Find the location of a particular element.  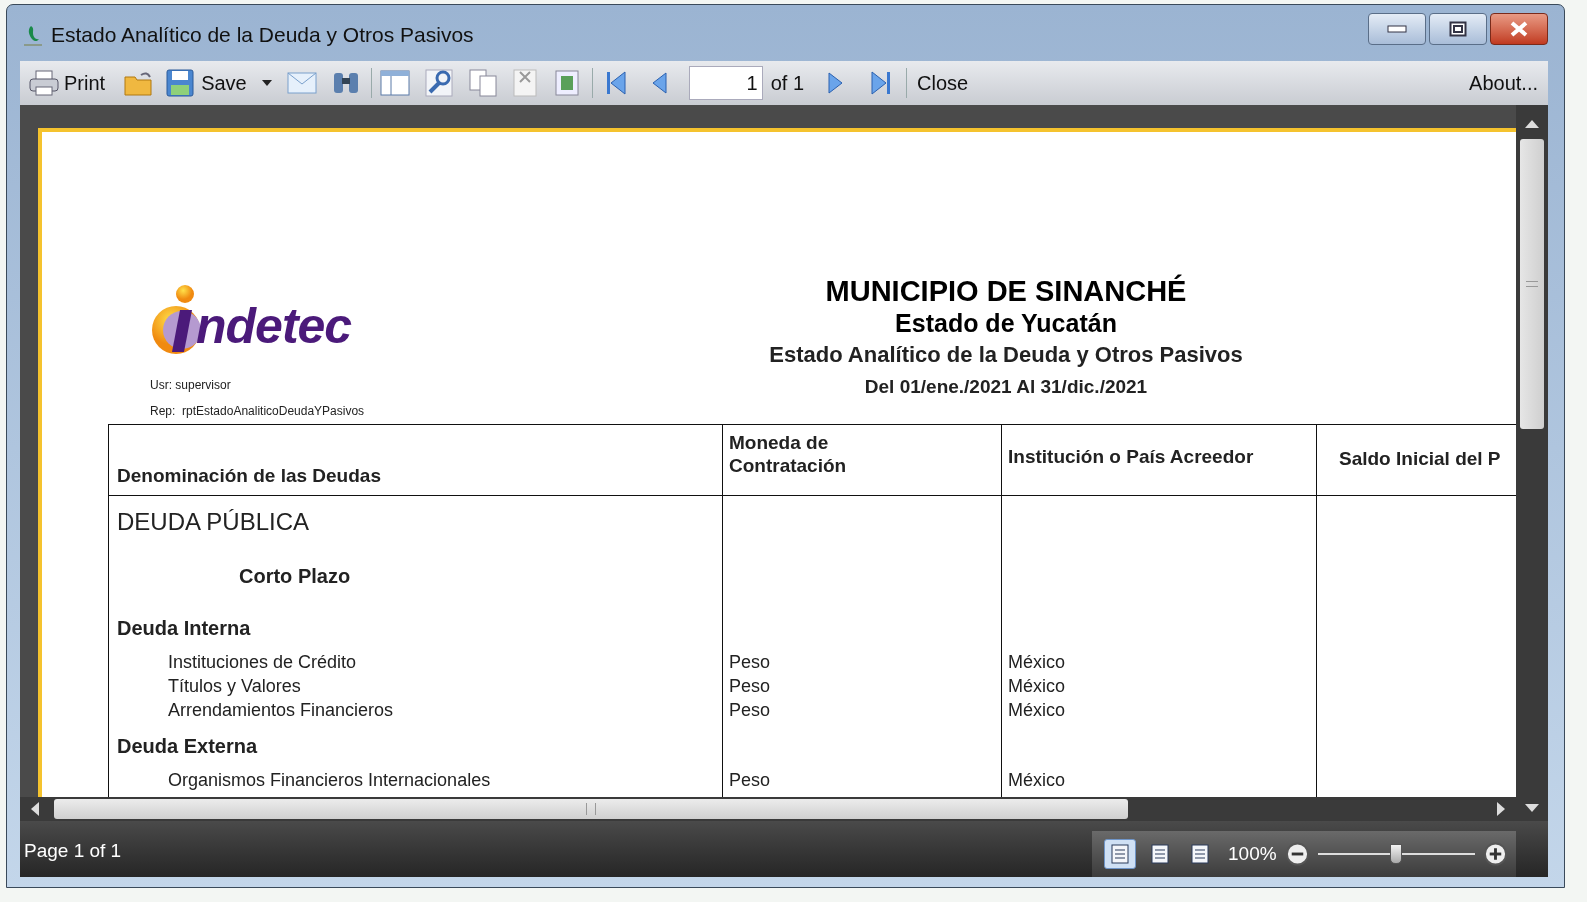

app-logo-icon is located at coordinates (33, 36).